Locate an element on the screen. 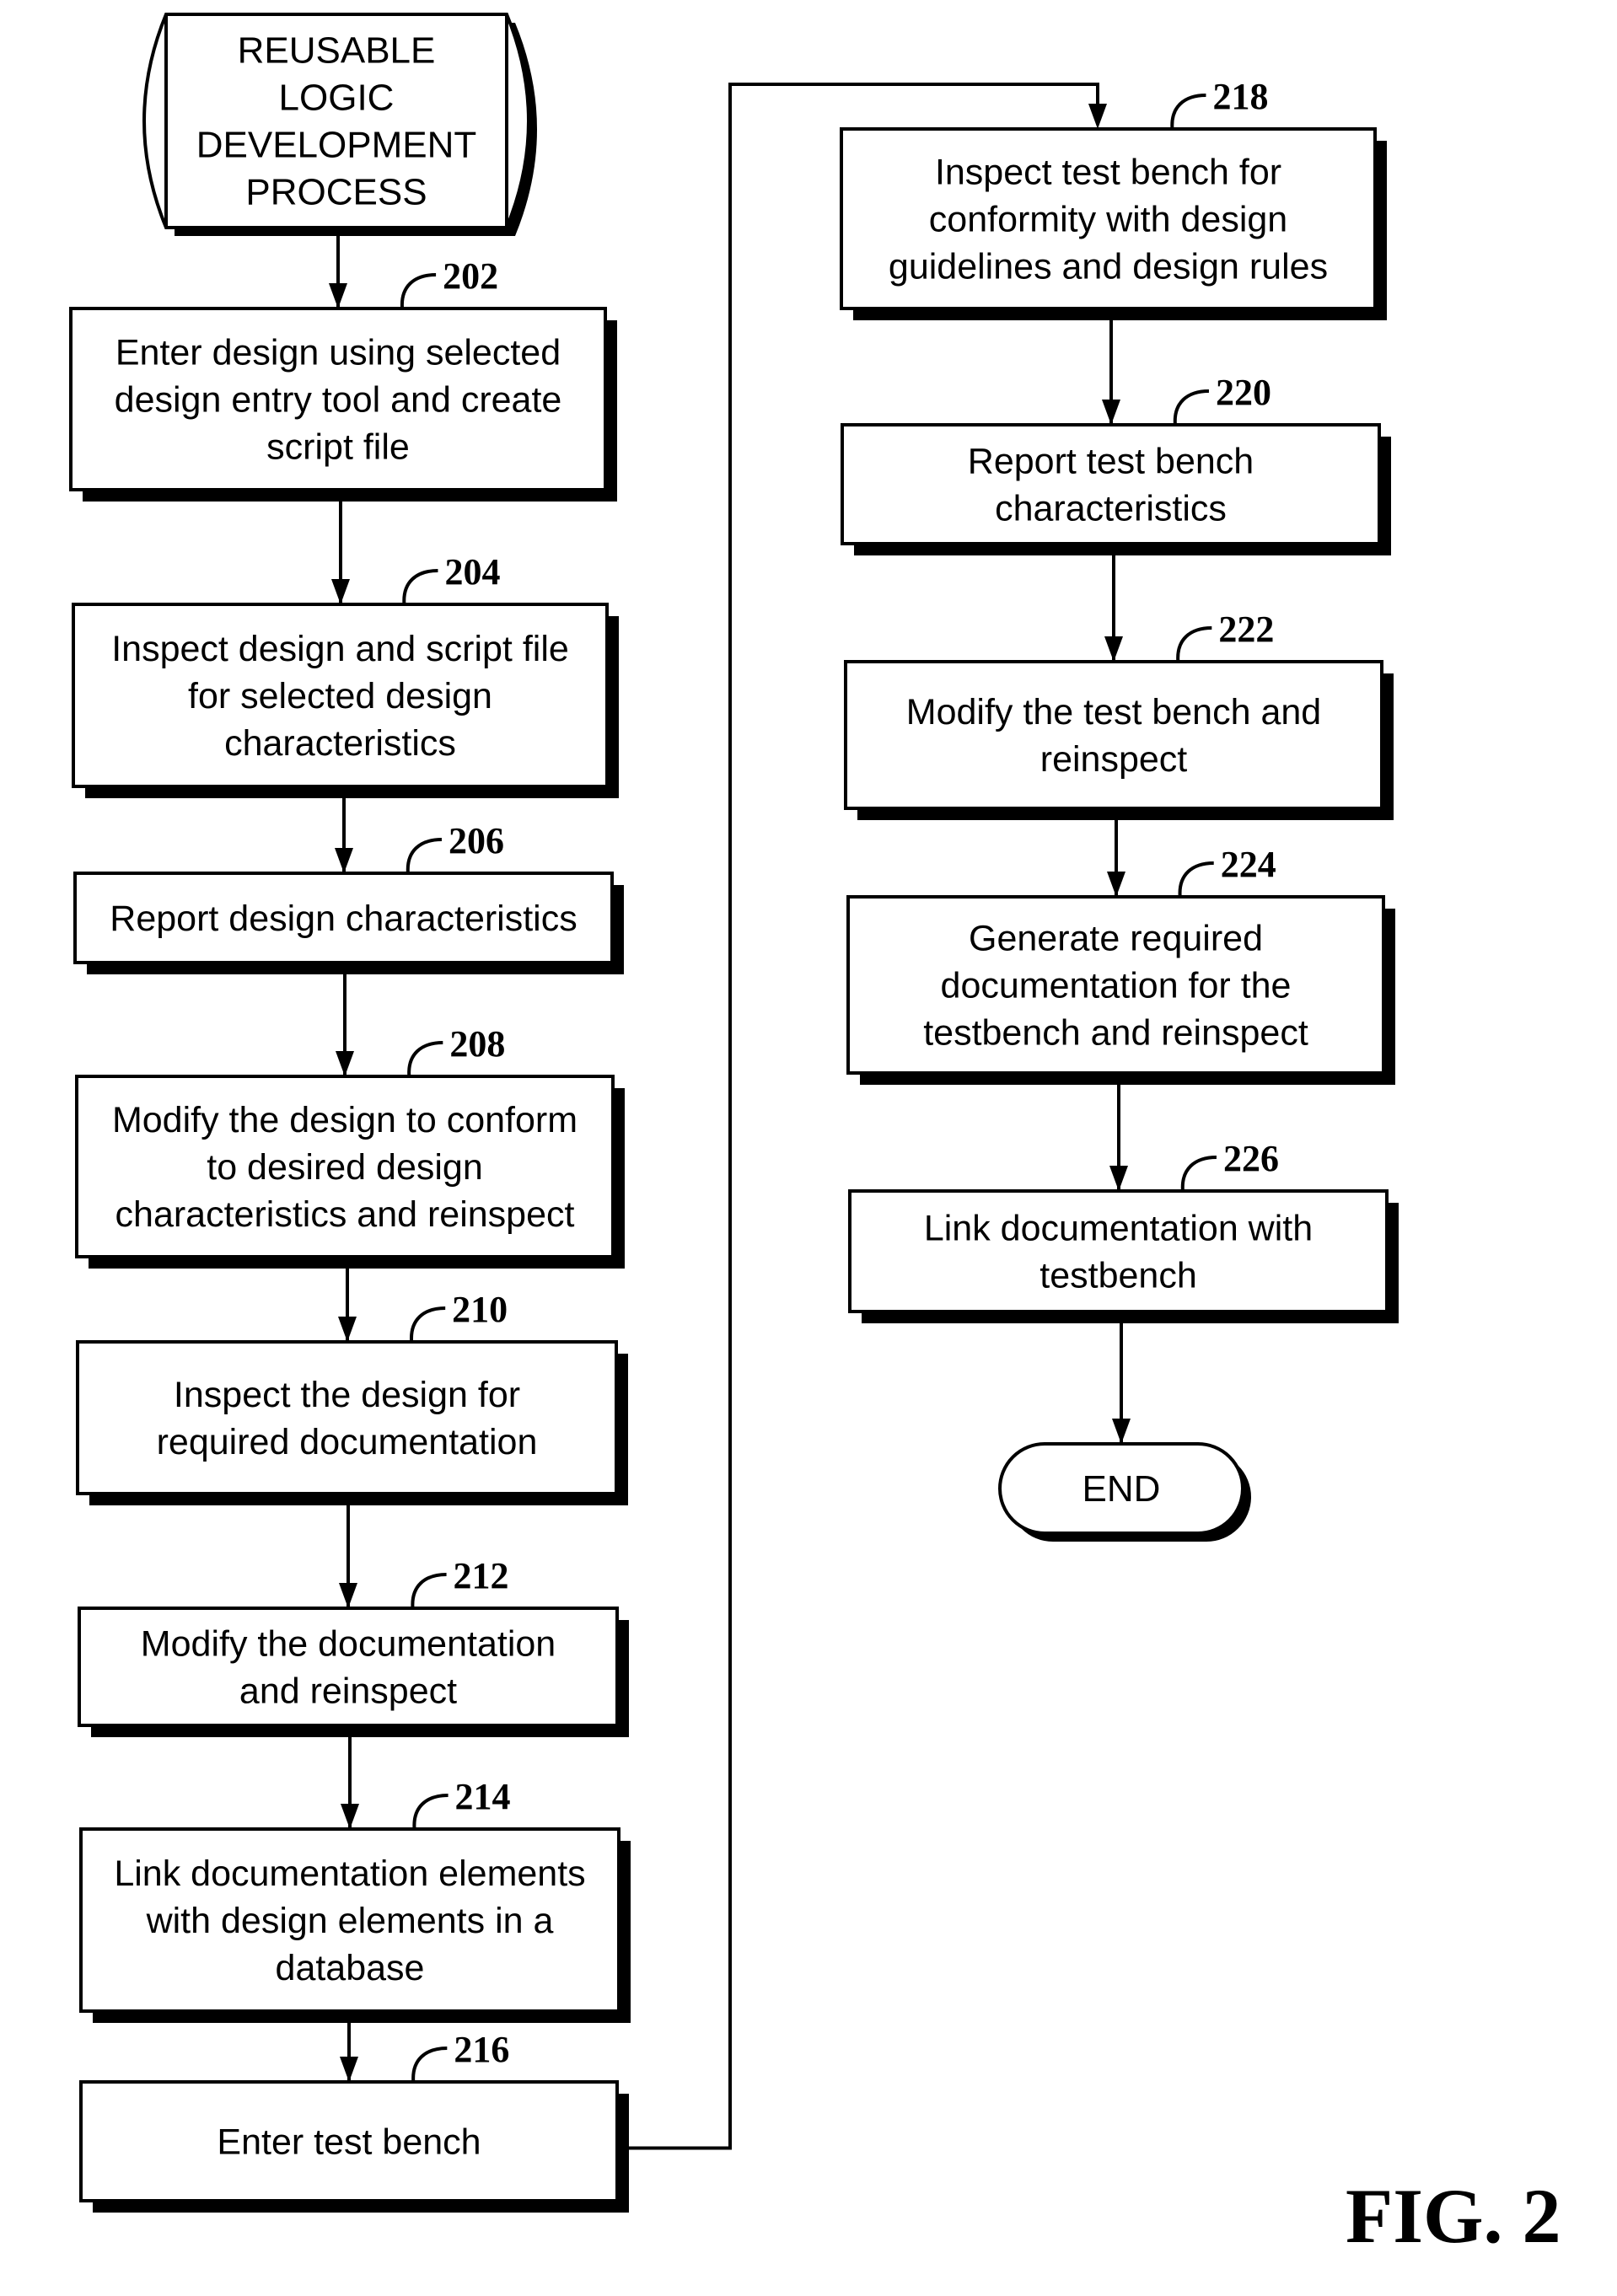  step-text: design entry tool and create is located at coordinates (338, 400).